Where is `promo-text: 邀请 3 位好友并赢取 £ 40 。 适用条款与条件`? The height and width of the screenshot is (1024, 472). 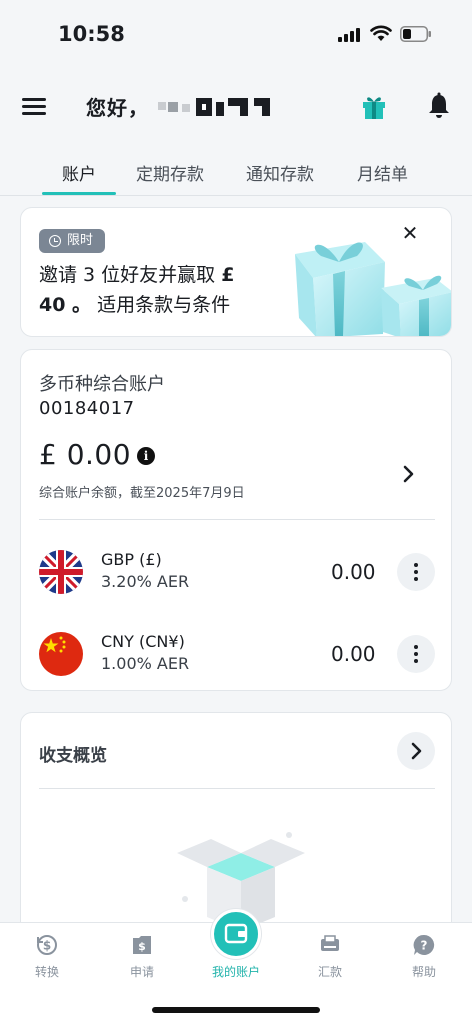 promo-text: 邀请 3 位好友并赢取 £ 40 。 适用条款与条件 is located at coordinates (159, 290).